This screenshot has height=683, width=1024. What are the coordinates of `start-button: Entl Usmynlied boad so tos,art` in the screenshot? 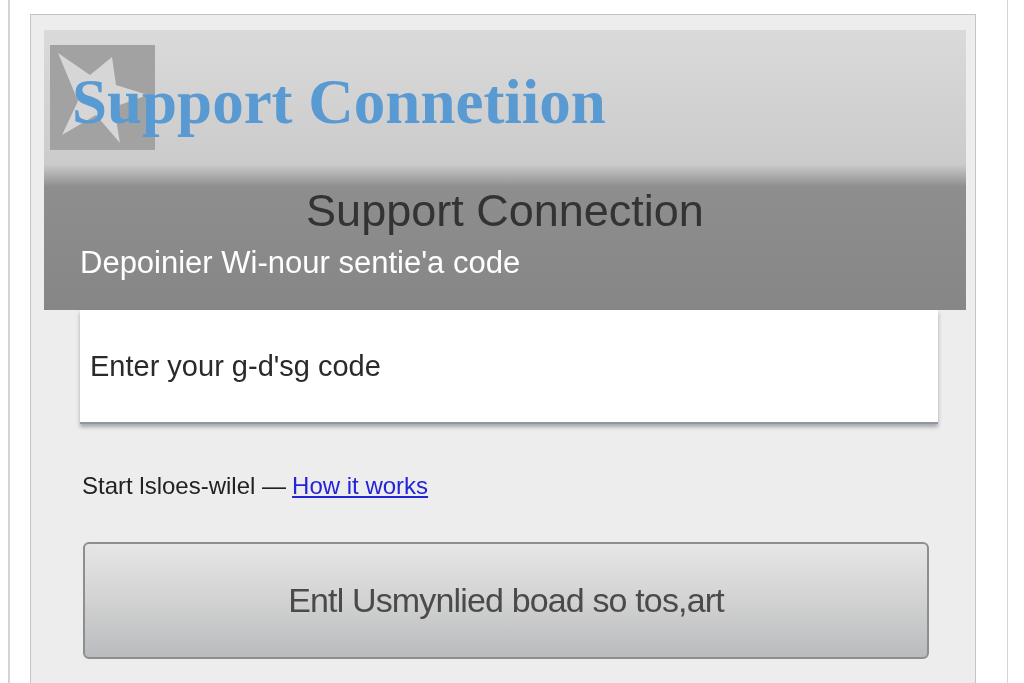 It's located at (506, 600).